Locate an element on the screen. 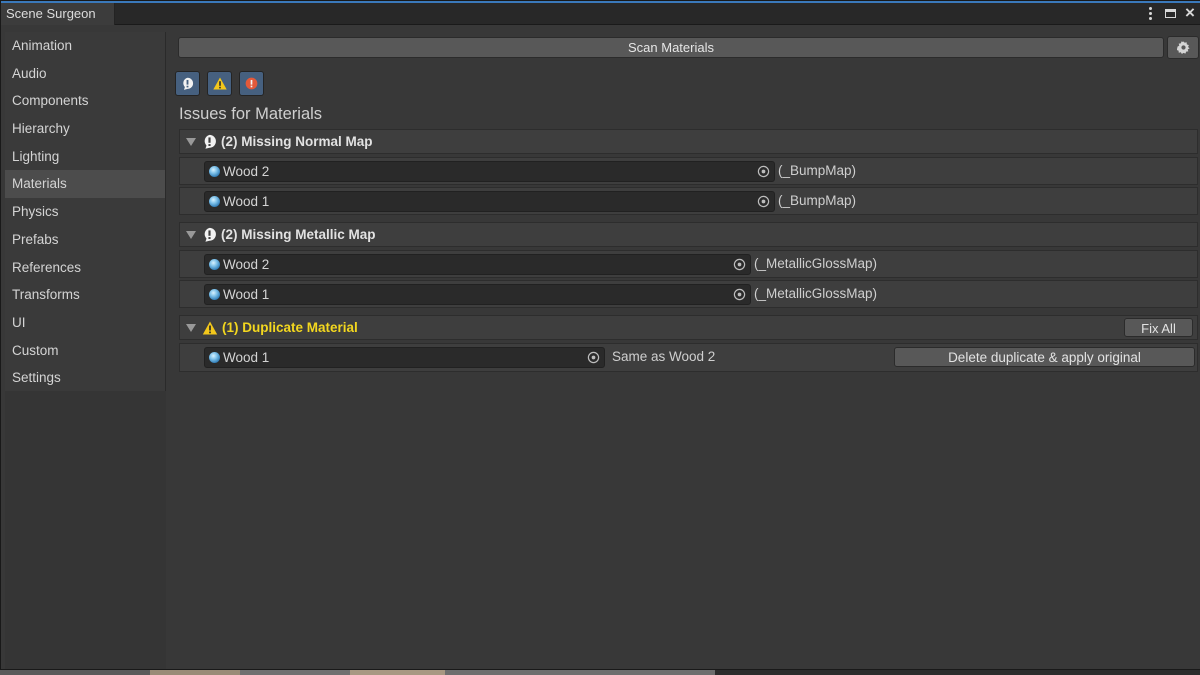 Image resolution: width=1200 pixels, height=675 pixels. gear-icon is located at coordinates (1183, 47).